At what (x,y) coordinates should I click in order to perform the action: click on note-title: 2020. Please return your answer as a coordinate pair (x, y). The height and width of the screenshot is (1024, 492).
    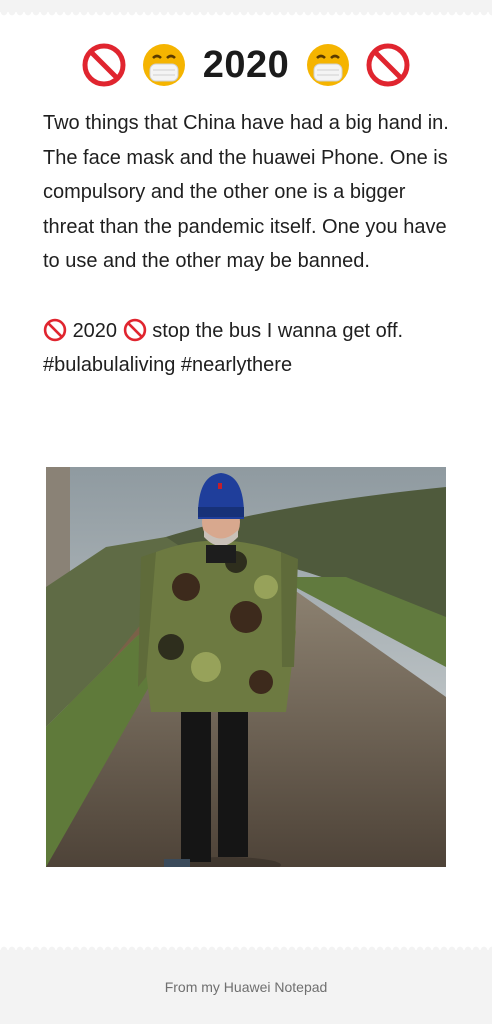
    Looking at the image, I should click on (246, 65).